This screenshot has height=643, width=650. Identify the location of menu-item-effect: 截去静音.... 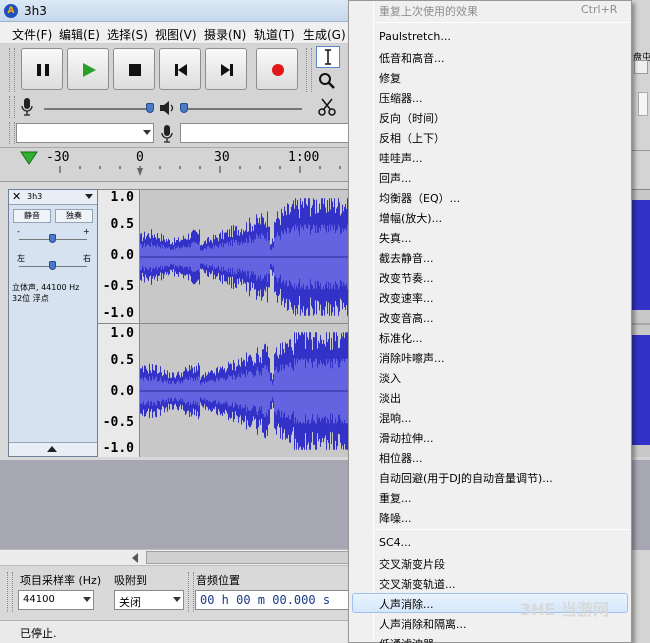
(406, 258).